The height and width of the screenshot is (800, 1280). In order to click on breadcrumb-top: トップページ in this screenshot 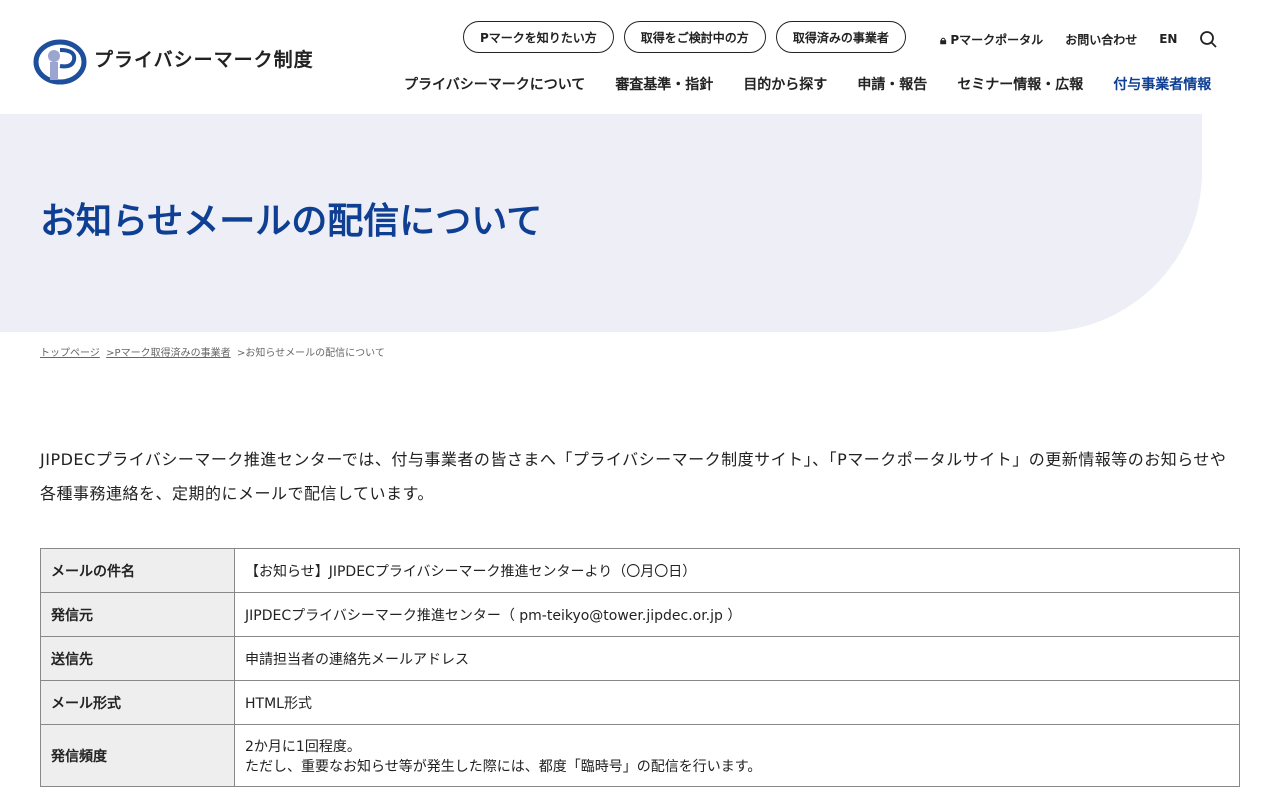, I will do `click(70, 353)`.